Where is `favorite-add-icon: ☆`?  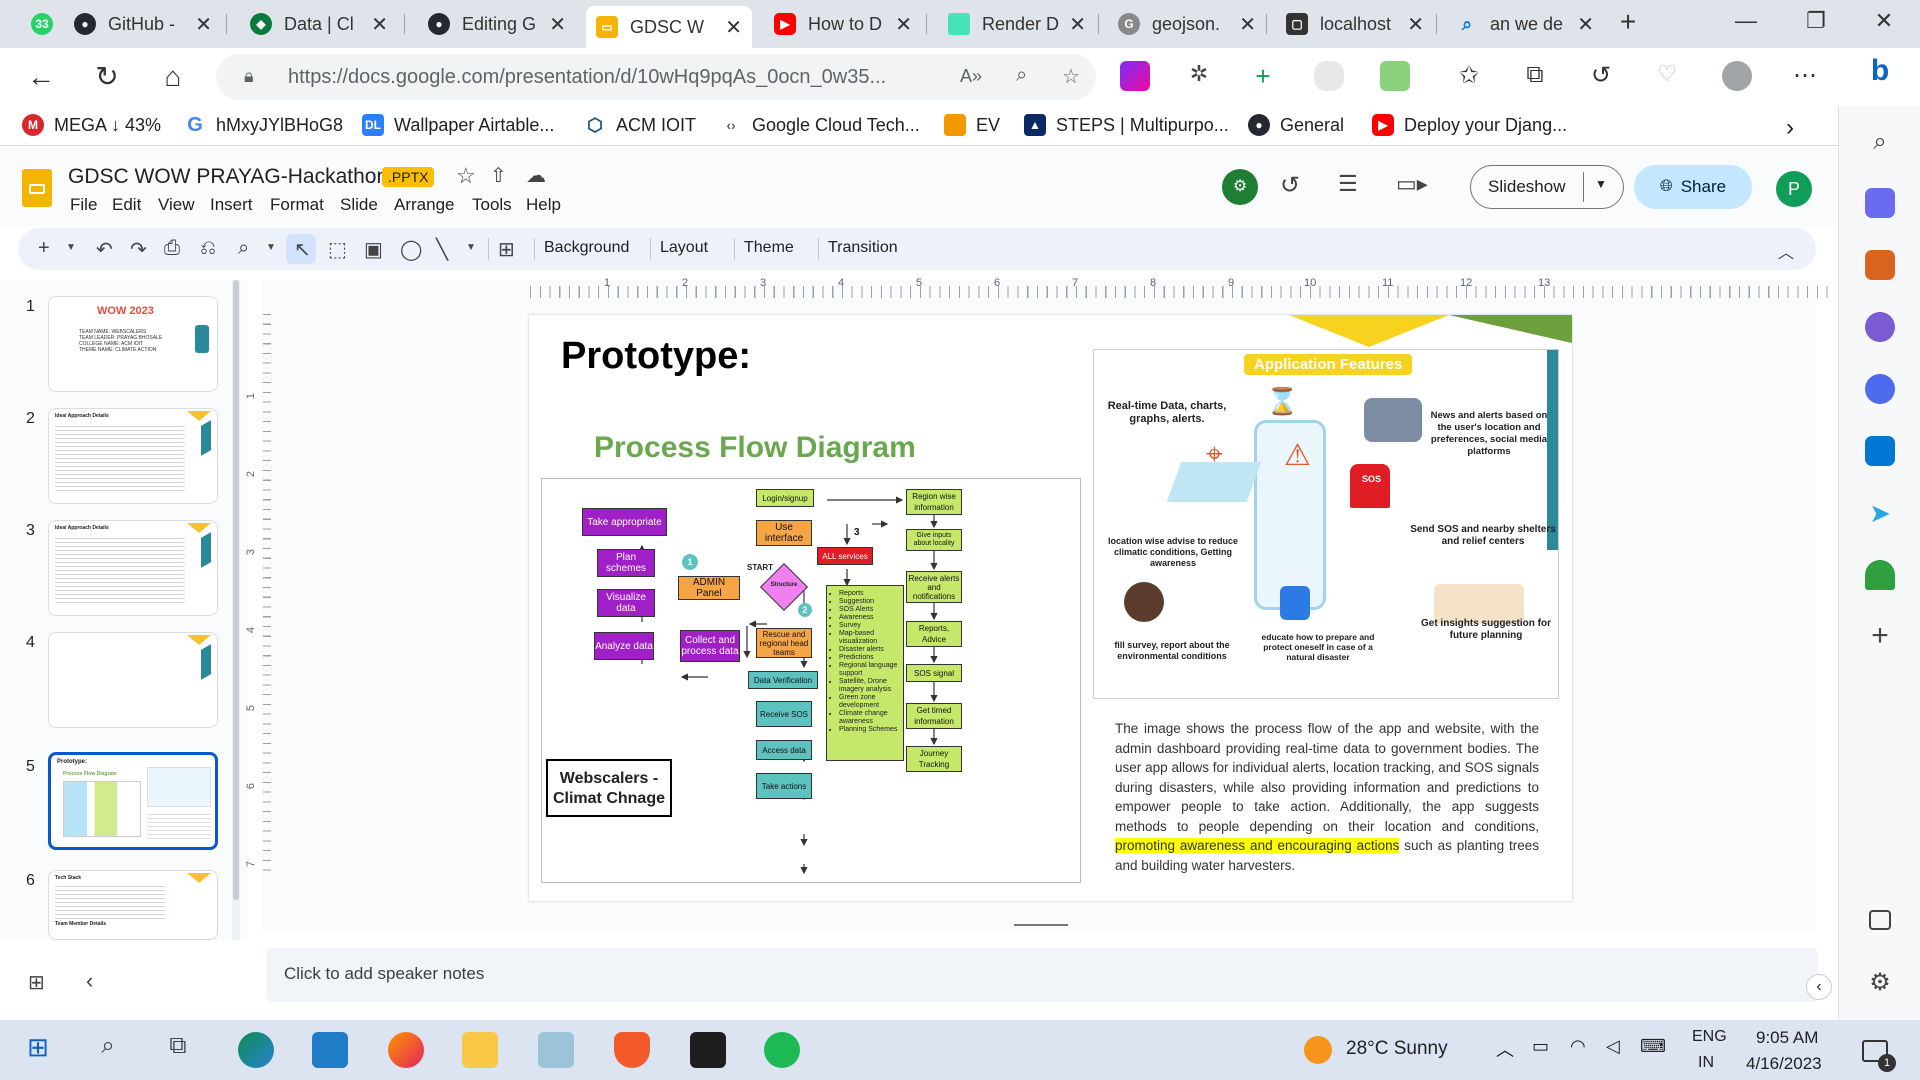 favorite-add-icon: ☆ is located at coordinates (1071, 76).